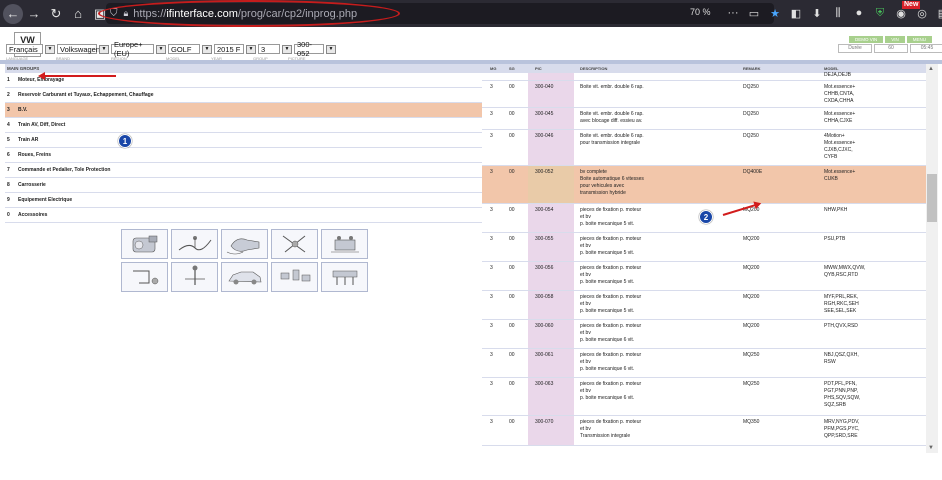 This screenshot has height=480, width=942. Describe the element at coordinates (294, 277) in the screenshot. I see `fixing-parts-thumb` at that location.